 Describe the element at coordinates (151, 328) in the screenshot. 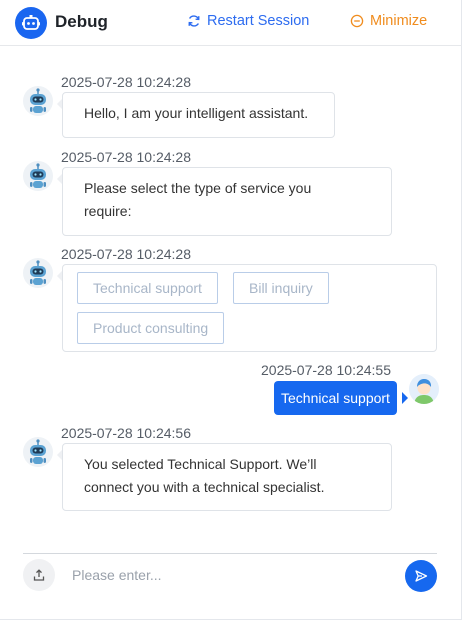

I see `option-product-consulting: Product consulting` at that location.